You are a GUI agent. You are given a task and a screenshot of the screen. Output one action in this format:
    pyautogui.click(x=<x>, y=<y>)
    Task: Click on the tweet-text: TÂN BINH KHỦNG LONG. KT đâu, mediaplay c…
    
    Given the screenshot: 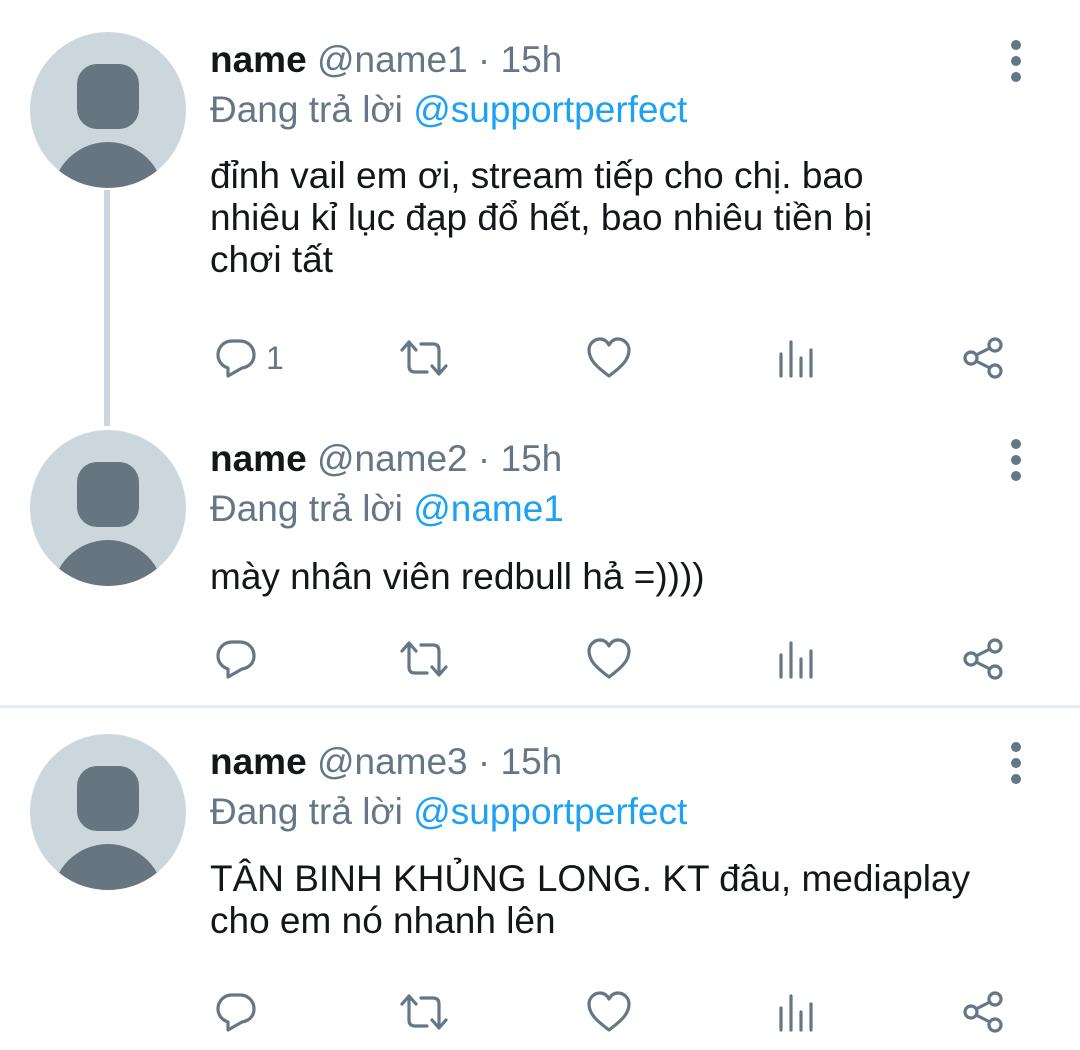 What is the action you would take?
    pyautogui.click(x=630, y=900)
    